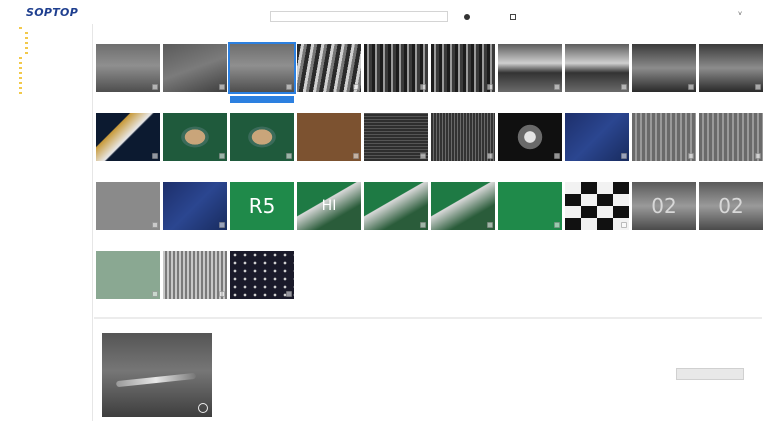 Image resolution: width=764 pixels, height=421 pixels. I want to click on capture-button, so click(468, 16).